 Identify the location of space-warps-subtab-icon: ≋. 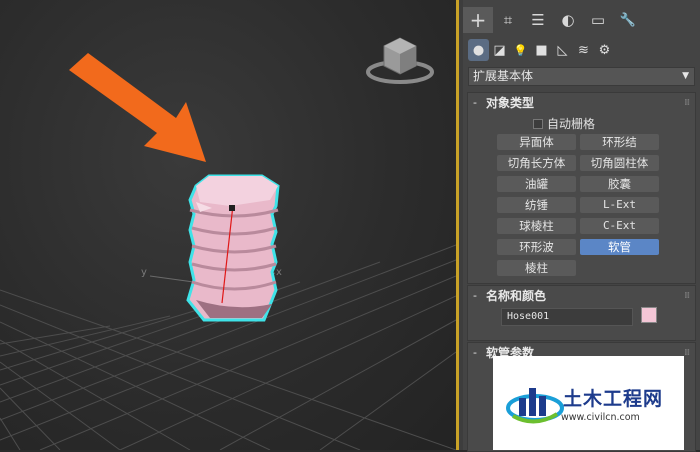
(583, 50).